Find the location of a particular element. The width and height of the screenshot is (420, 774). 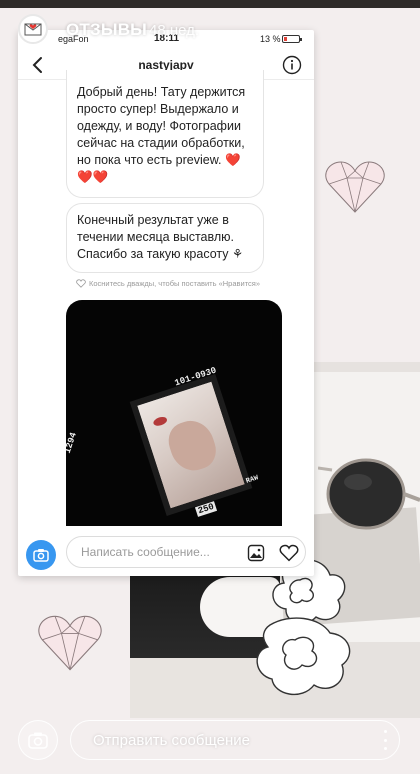

info-icon is located at coordinates (292, 65).